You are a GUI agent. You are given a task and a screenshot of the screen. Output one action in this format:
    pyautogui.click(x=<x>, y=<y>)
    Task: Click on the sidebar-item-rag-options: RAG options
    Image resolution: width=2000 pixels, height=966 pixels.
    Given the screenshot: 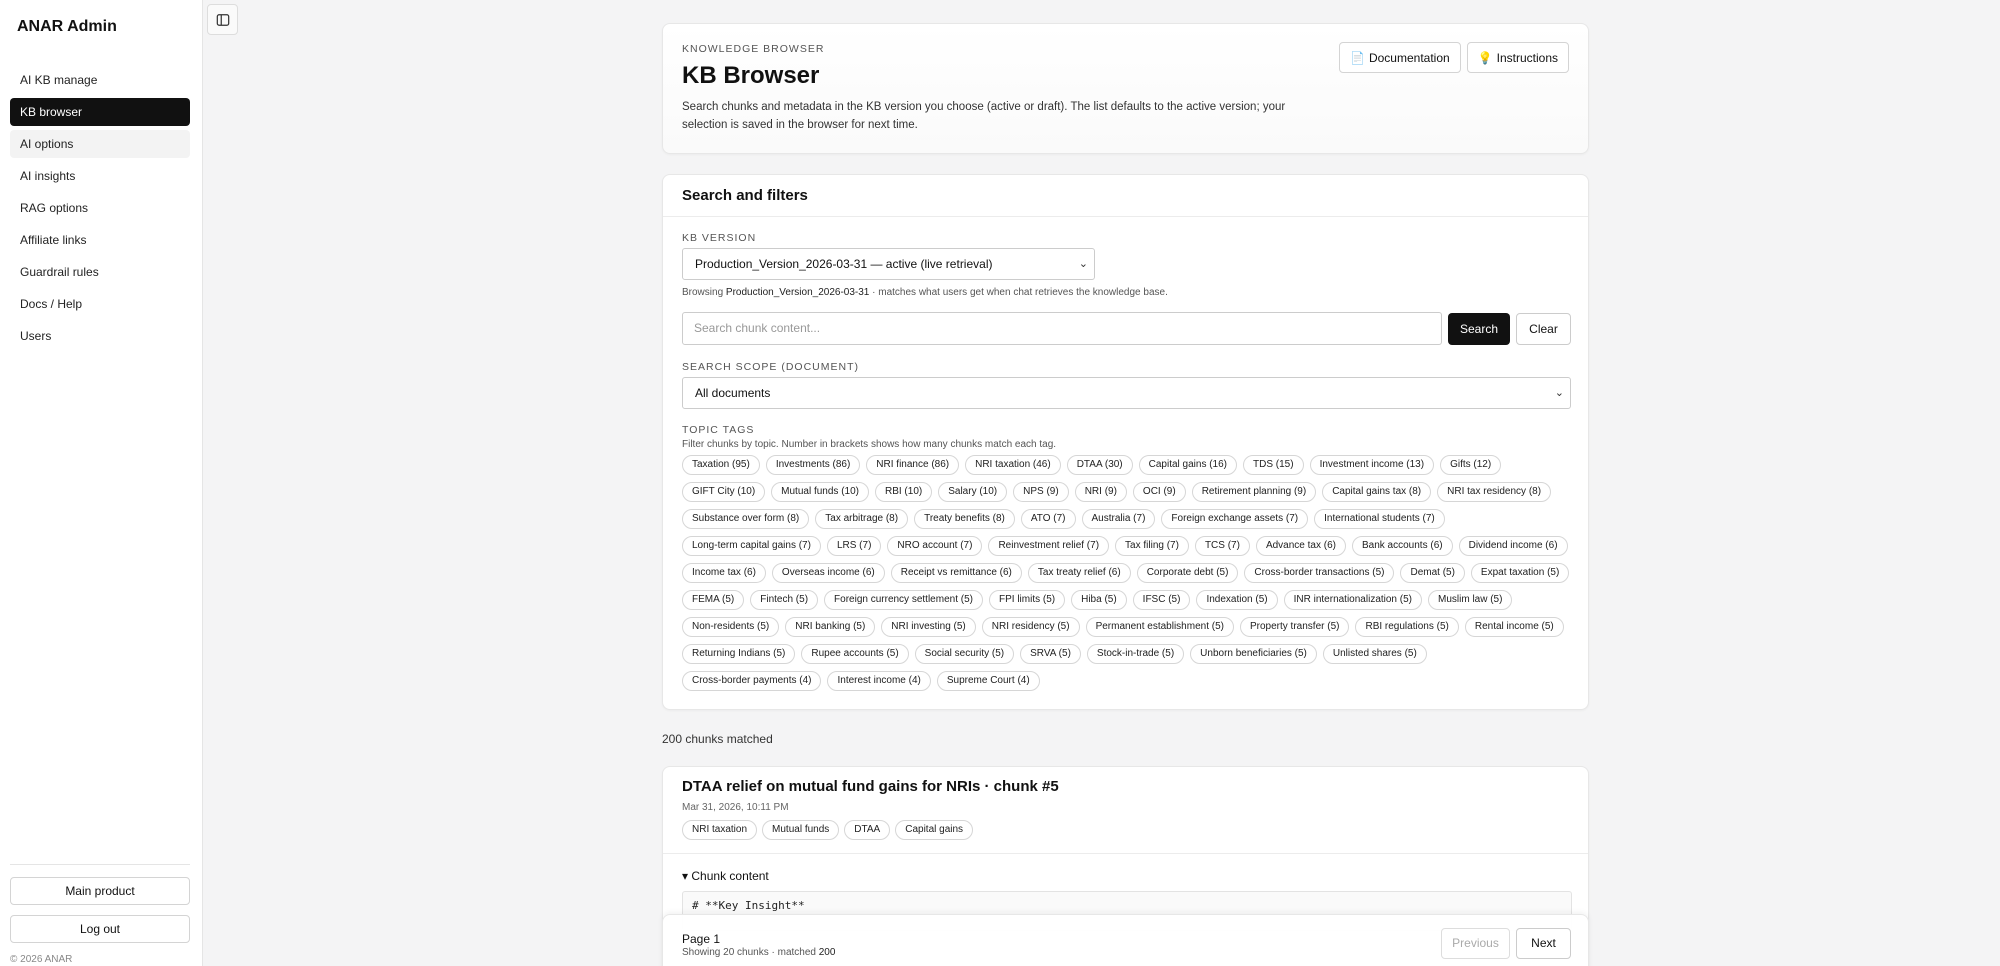 What is the action you would take?
    pyautogui.click(x=100, y=208)
    